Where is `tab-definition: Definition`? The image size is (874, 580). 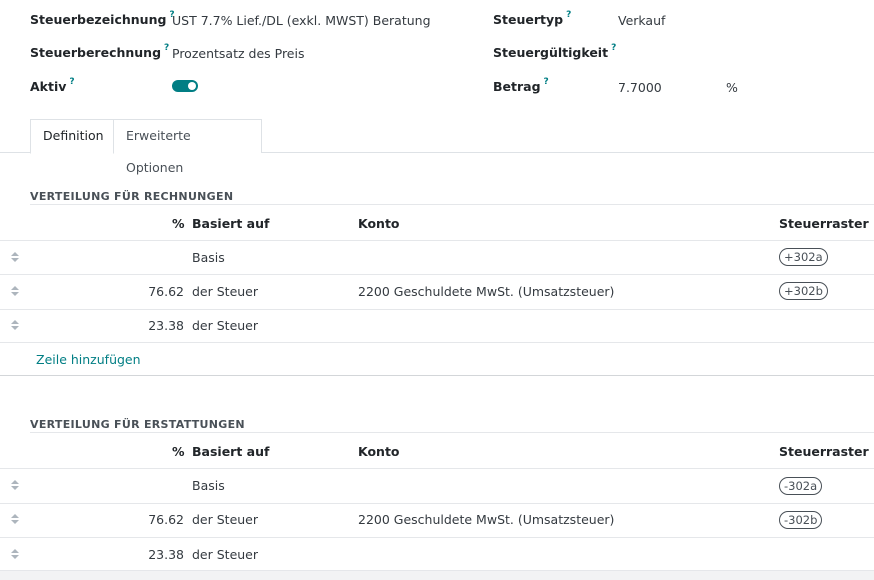
tab-definition: Definition is located at coordinates (72, 136).